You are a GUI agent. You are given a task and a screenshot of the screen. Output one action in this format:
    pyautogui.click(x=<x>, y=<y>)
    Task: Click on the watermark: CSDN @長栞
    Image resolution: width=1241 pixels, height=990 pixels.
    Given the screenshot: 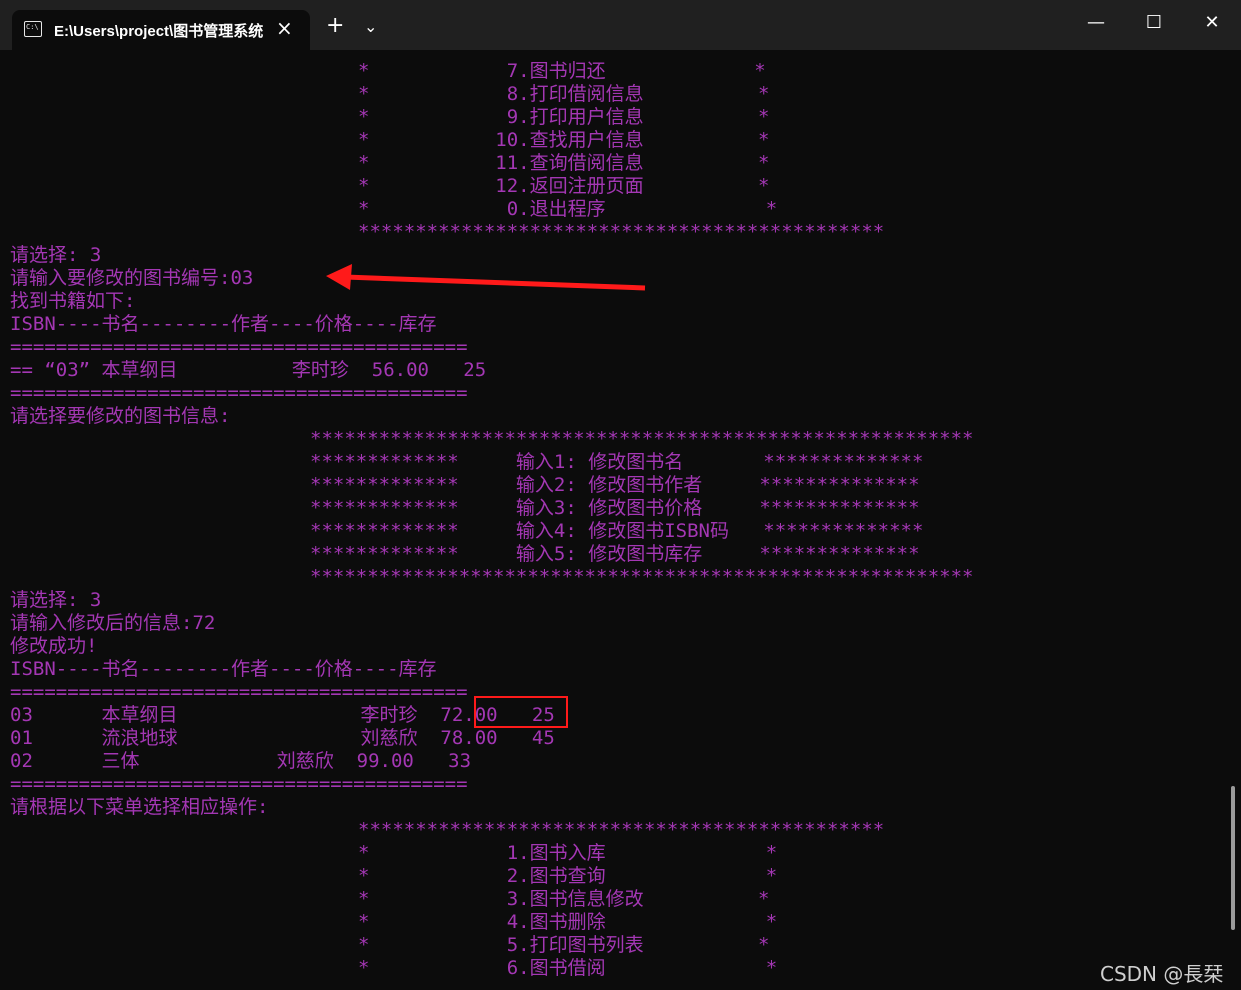 What is the action you would take?
    pyautogui.click(x=1162, y=974)
    